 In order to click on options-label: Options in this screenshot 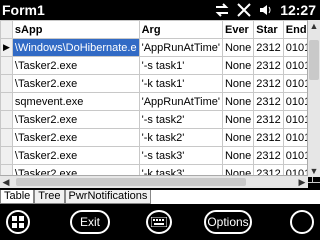, I will do `click(228, 222)`.